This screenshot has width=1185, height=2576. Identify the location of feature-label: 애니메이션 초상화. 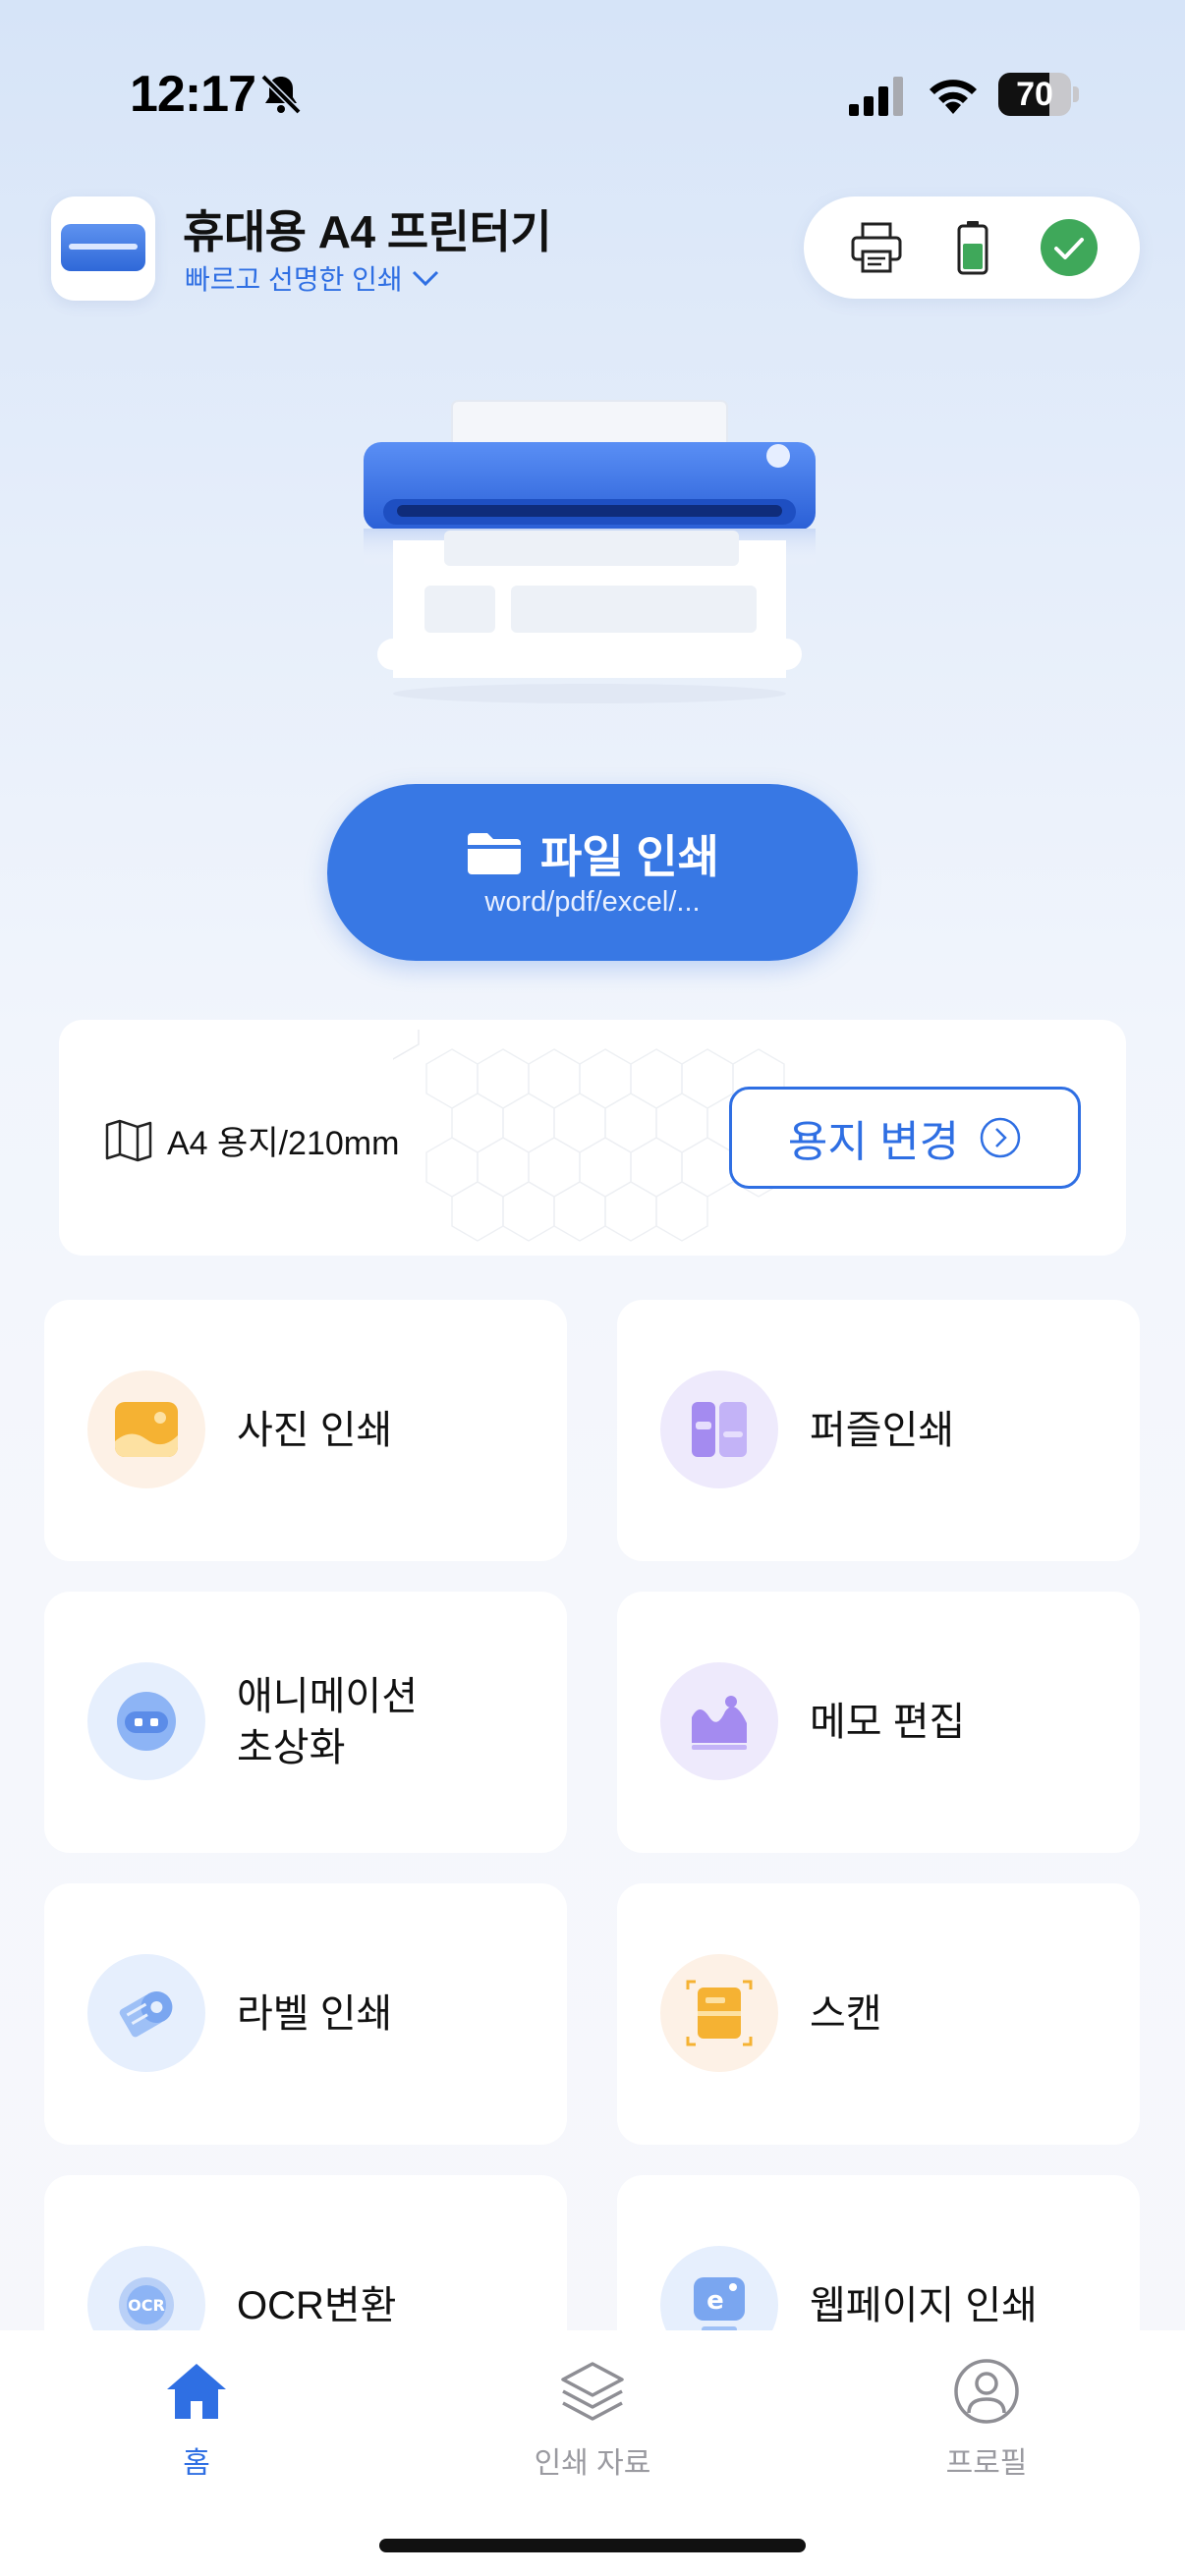
(327, 1722).